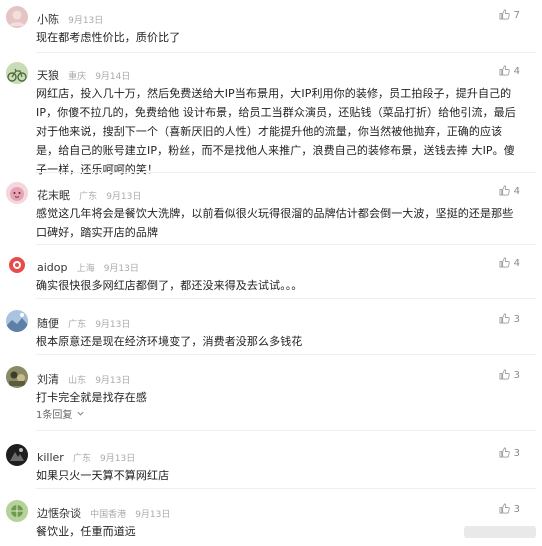  I want to click on comment-meta: 天狼 重庆 9月14日, so click(84, 73).